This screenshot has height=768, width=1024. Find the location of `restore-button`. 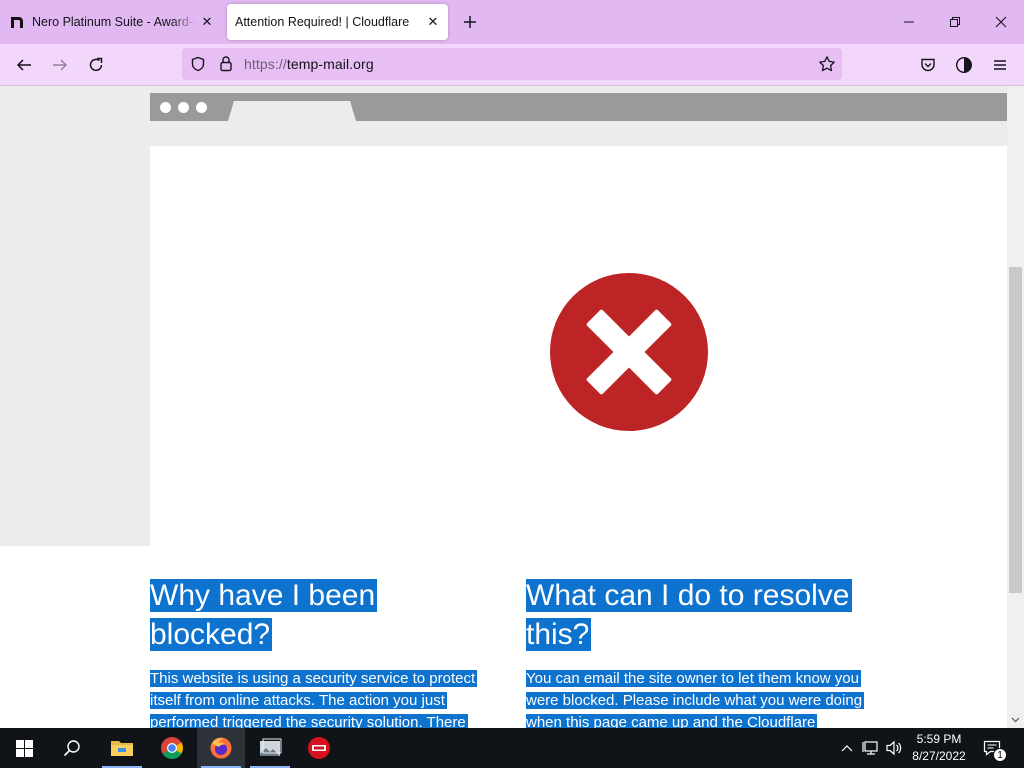

restore-button is located at coordinates (955, 22).